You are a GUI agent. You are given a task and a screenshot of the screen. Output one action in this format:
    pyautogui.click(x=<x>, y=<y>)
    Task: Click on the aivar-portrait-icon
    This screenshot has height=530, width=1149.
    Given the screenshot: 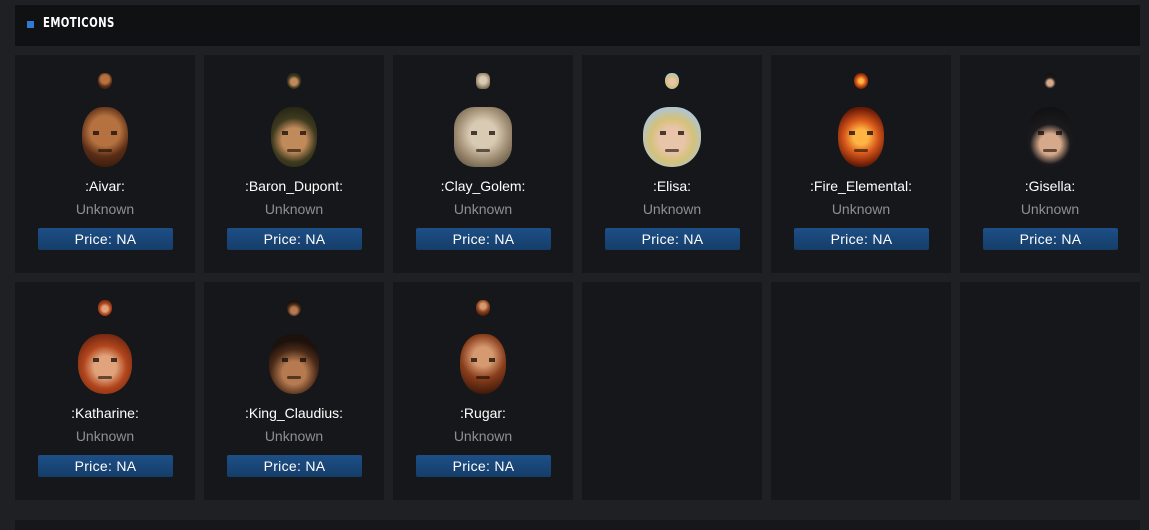 What is the action you would take?
    pyautogui.click(x=105, y=137)
    